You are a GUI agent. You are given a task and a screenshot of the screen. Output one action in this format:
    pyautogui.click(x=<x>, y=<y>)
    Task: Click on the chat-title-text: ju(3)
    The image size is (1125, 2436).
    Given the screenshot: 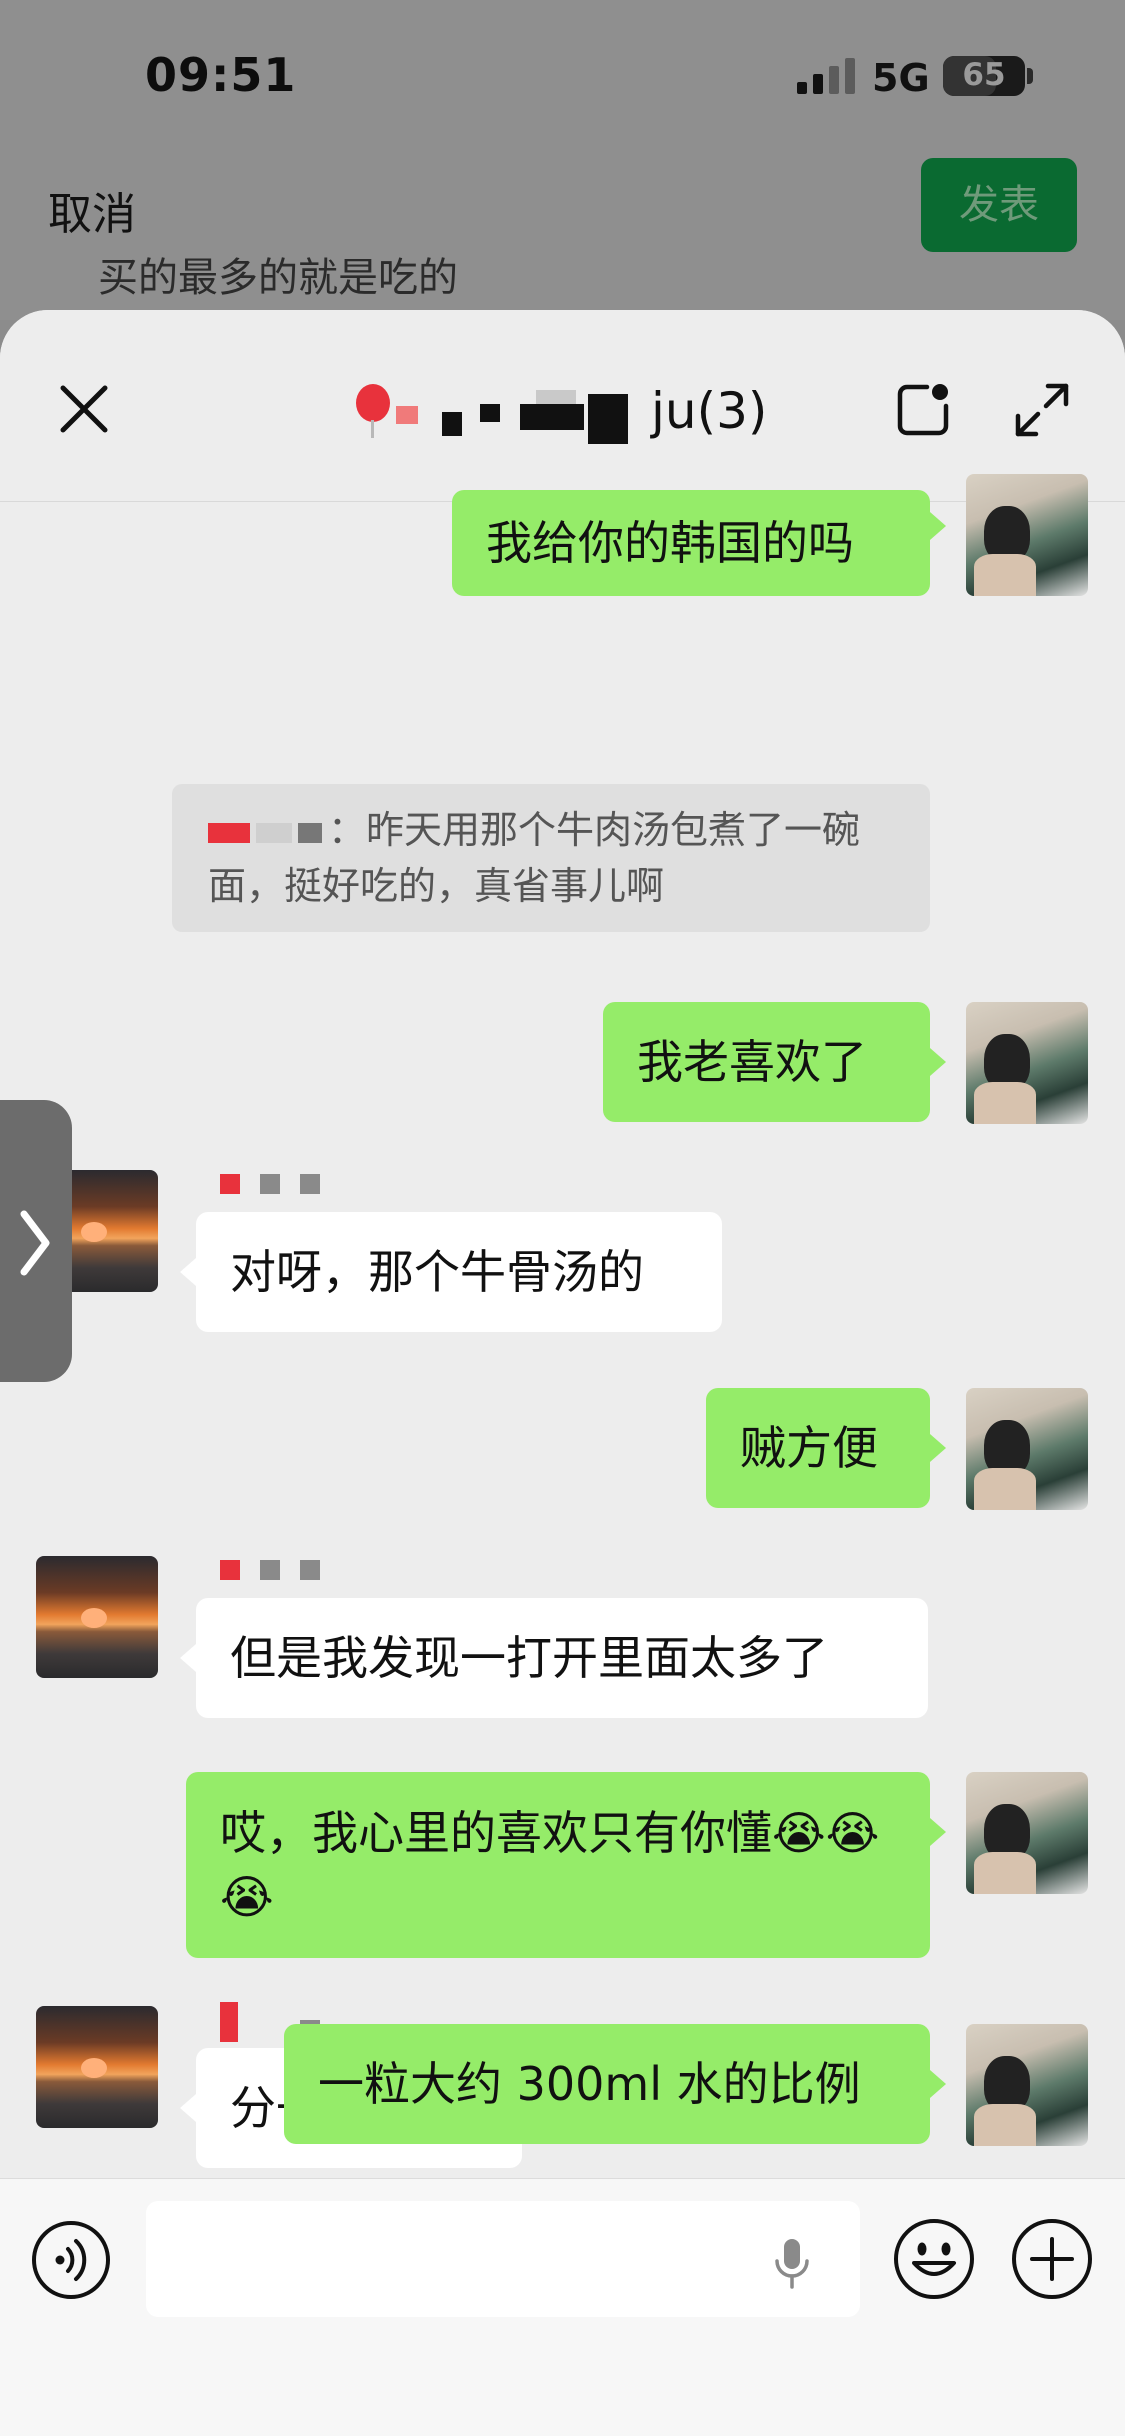 What is the action you would take?
    pyautogui.click(x=709, y=411)
    